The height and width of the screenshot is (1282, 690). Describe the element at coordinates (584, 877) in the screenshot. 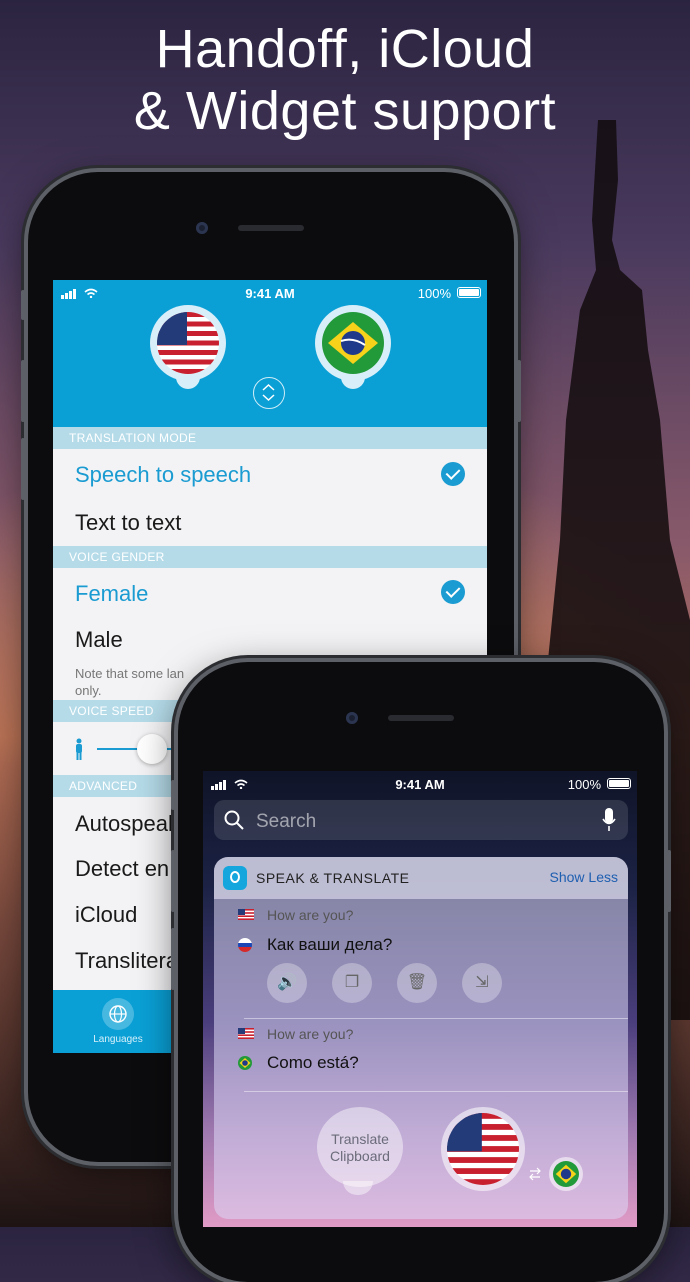

I see `show-less-button: Show Less` at that location.